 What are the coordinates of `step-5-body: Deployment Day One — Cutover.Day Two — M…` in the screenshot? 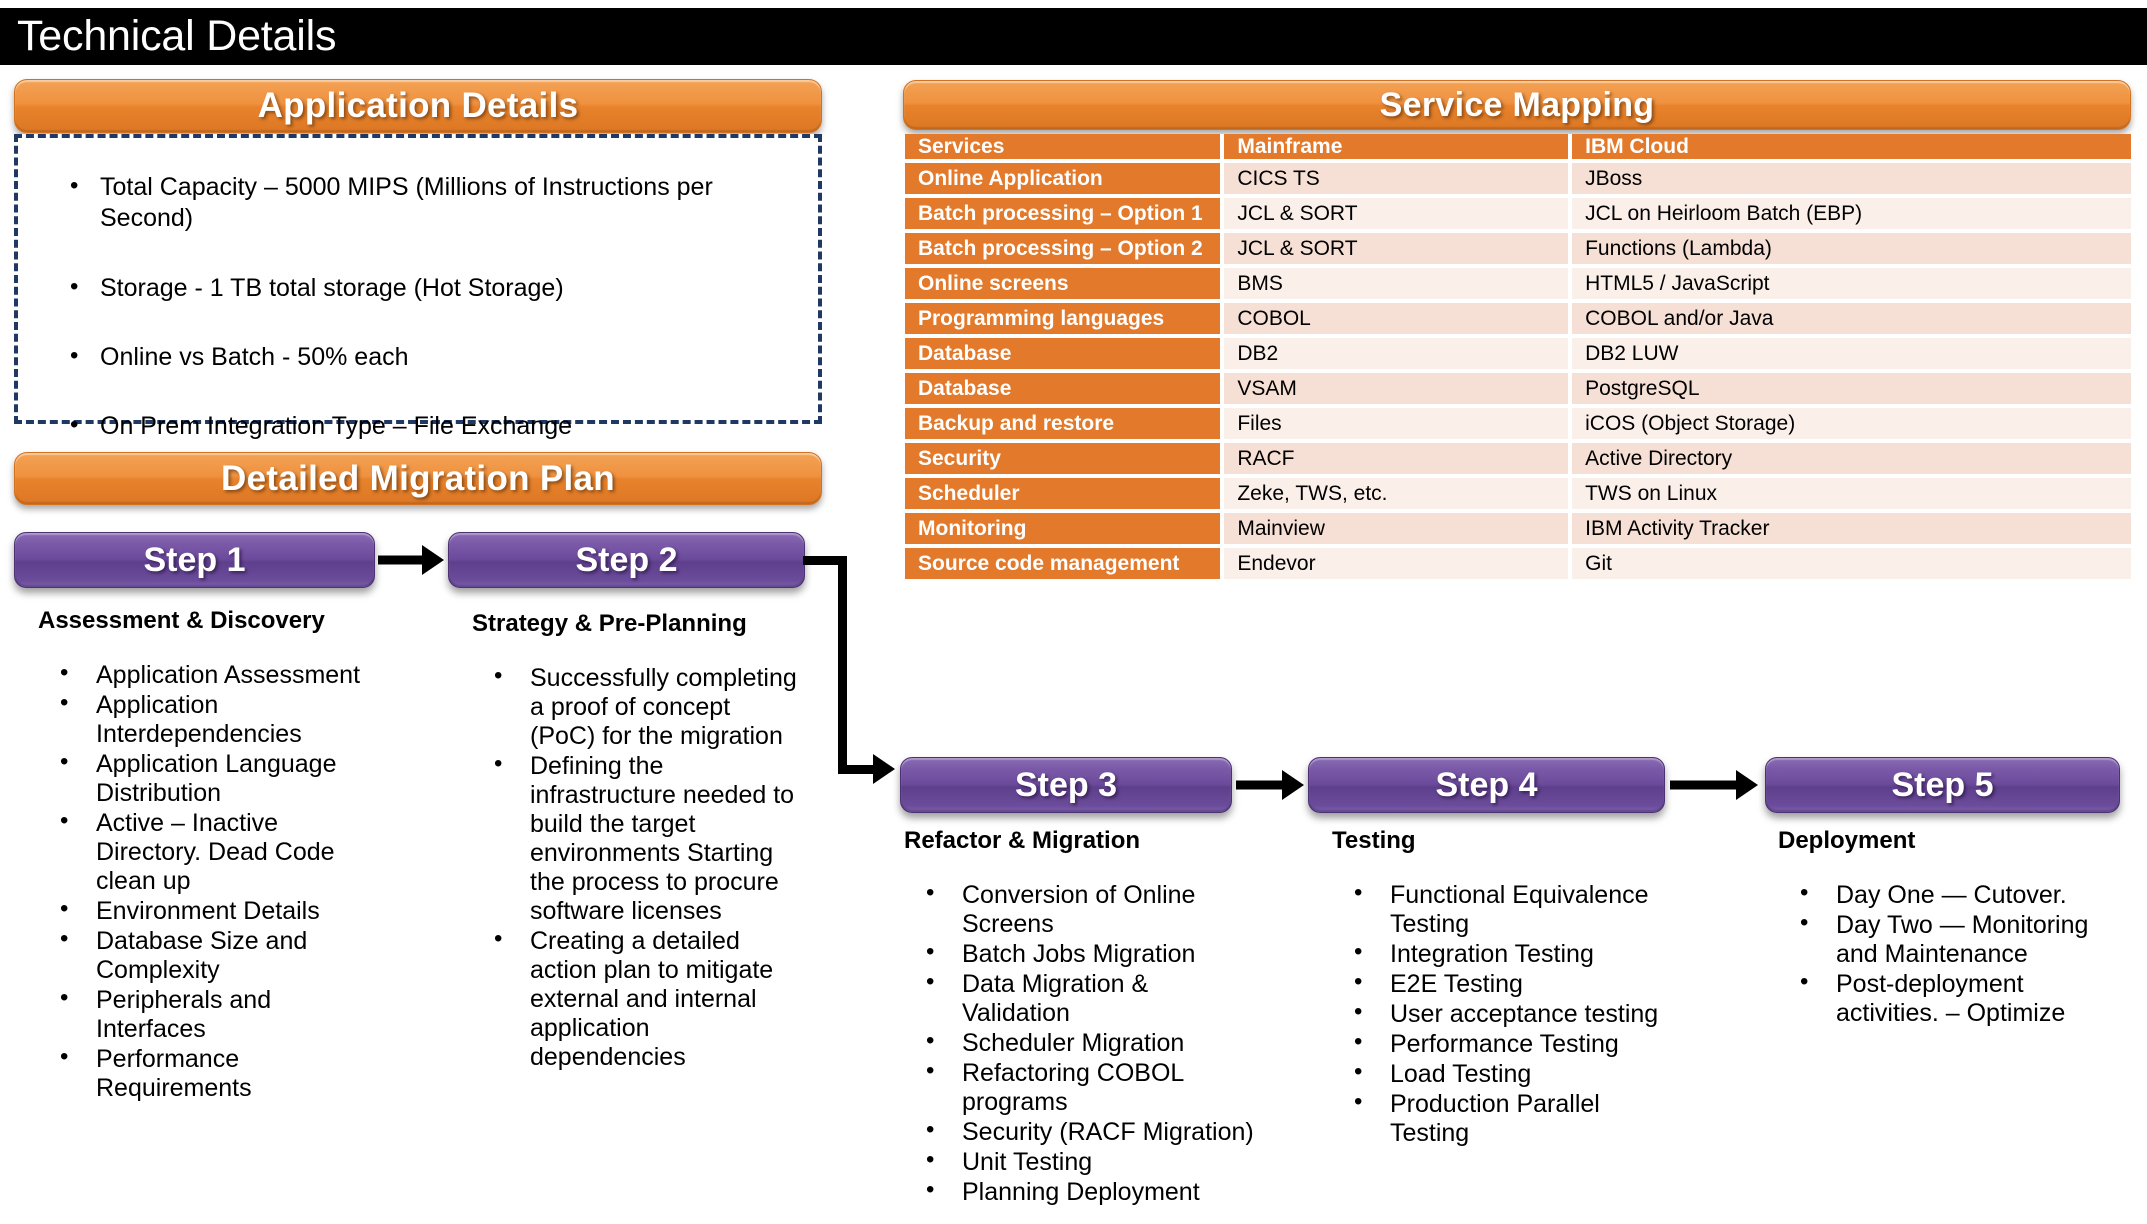 It's located at (1948, 928).